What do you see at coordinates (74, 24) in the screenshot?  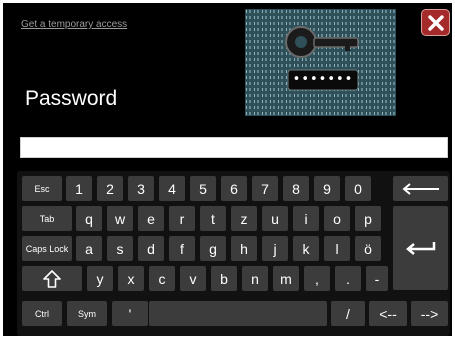 I see `temporary-access-link: Get a temporary access` at bounding box center [74, 24].